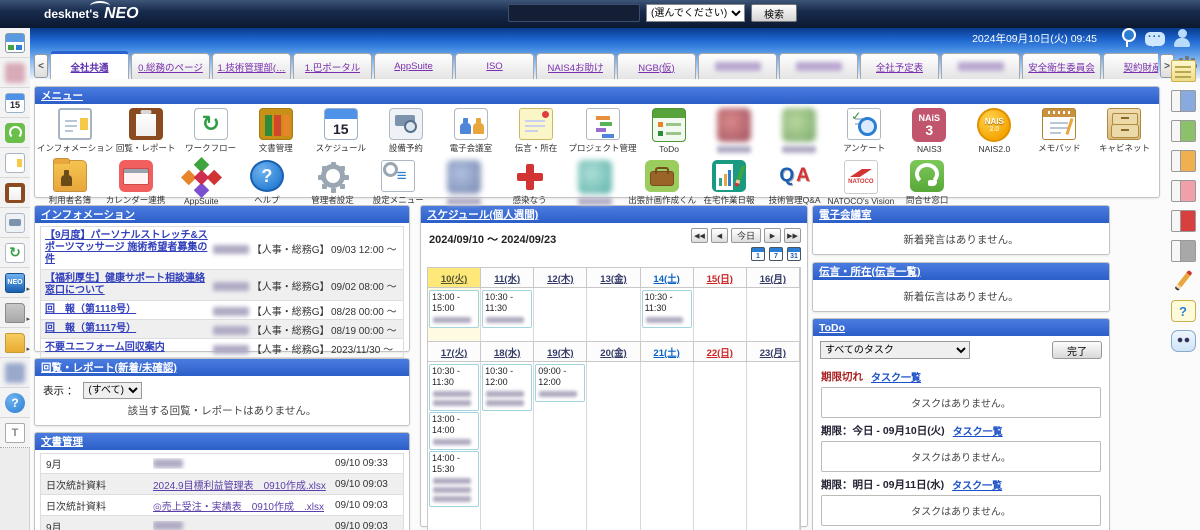 This screenshot has height=530, width=1200. What do you see at coordinates (15, 223) in the screenshot?
I see `sidebar-item-facility-reservation` at bounding box center [15, 223].